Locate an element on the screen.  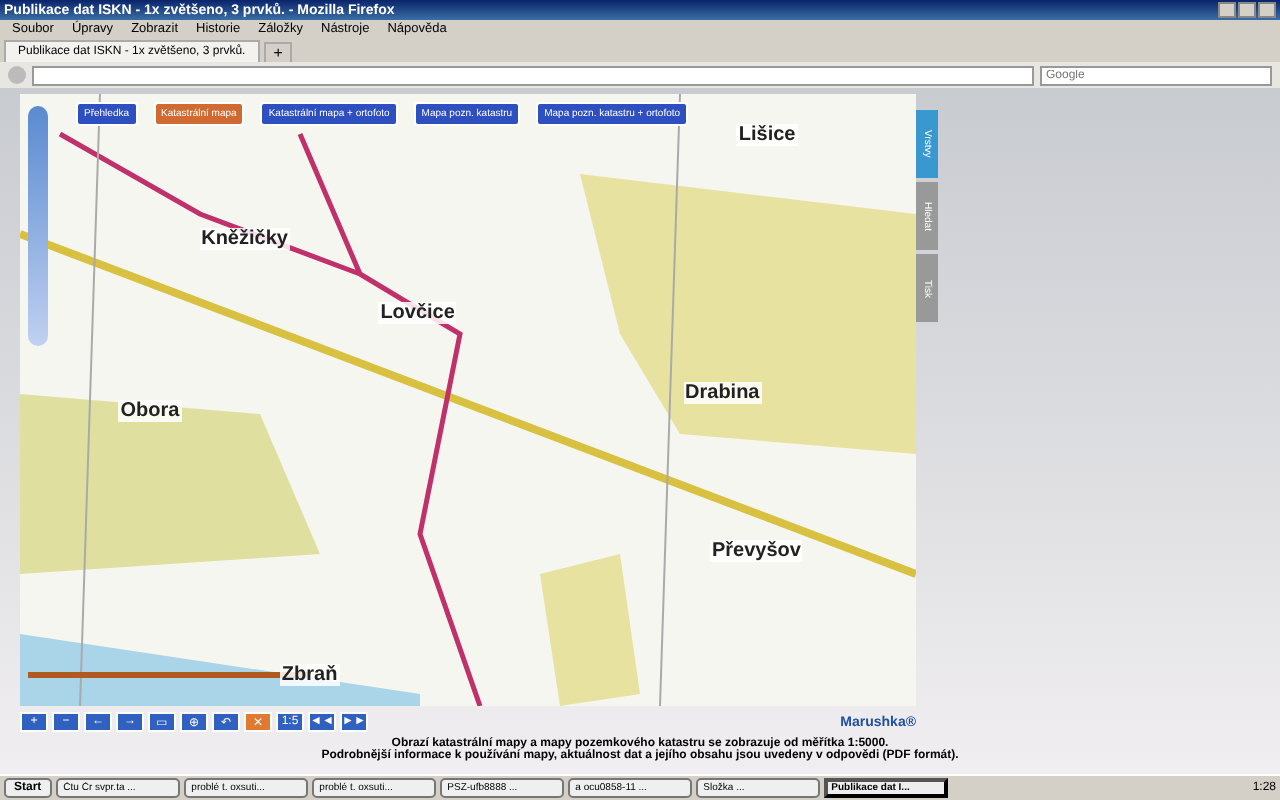
back-icon is located at coordinates (17, 75).